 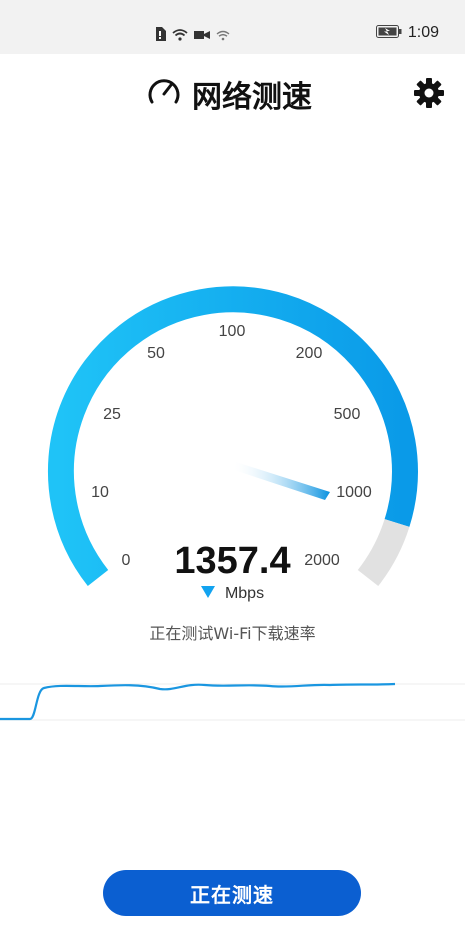 I want to click on settings-button, so click(x=429, y=93).